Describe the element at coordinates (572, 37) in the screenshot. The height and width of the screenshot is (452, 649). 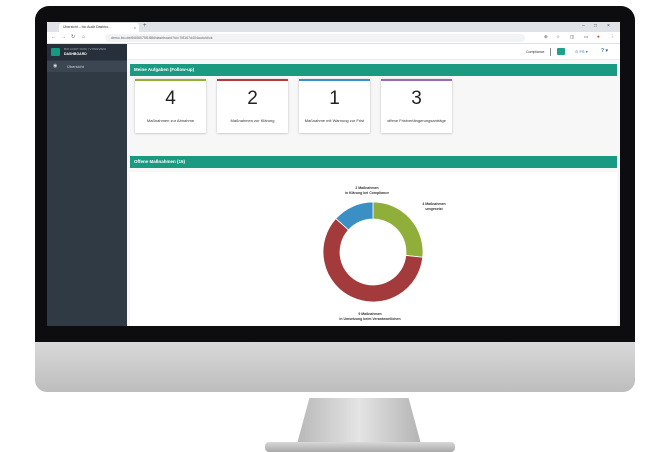
I see `extensions-puzzle-icon: ◫` at that location.